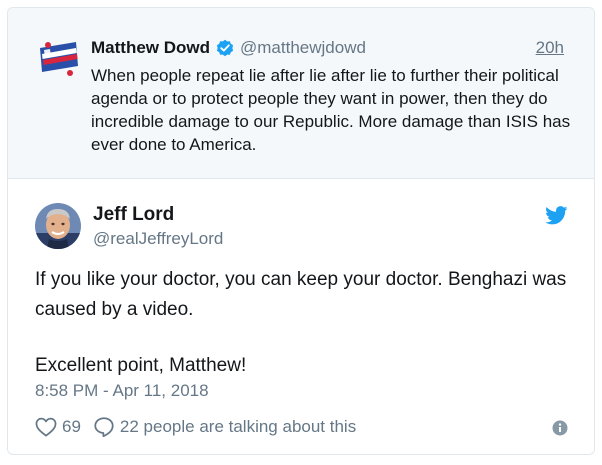  I want to click on verified-badge-icon, so click(225, 48).